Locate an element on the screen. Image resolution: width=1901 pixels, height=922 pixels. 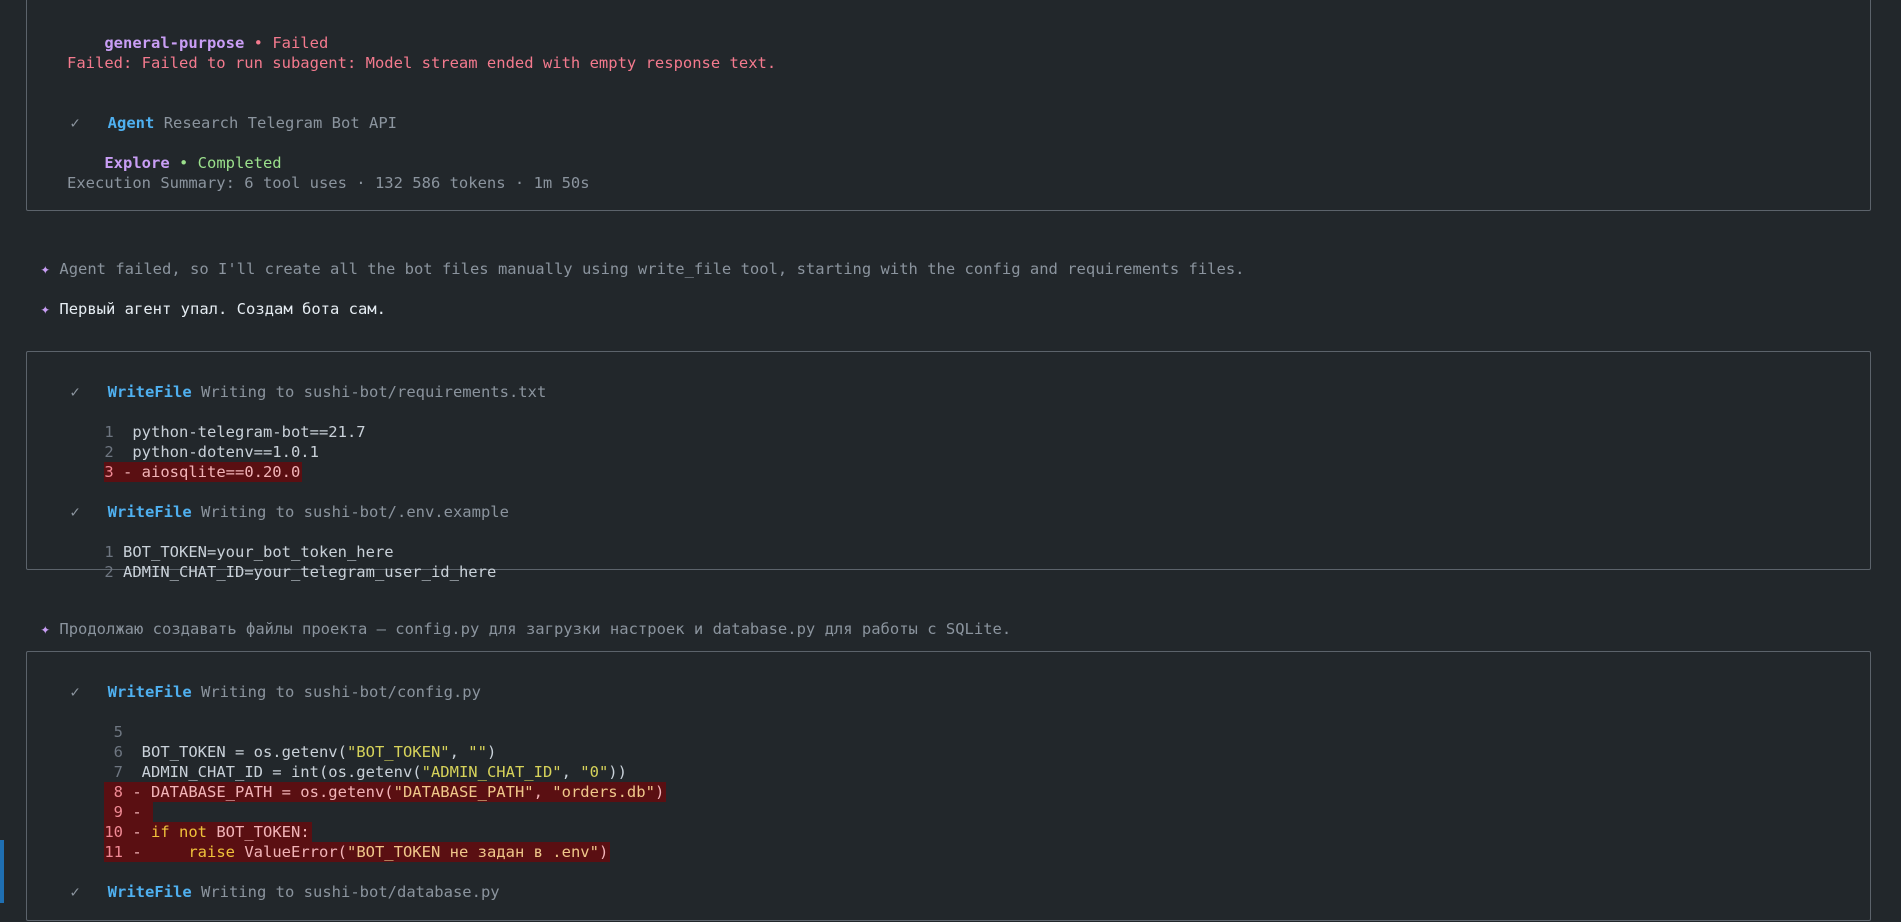
keyword: raise is located at coordinates (211, 852).